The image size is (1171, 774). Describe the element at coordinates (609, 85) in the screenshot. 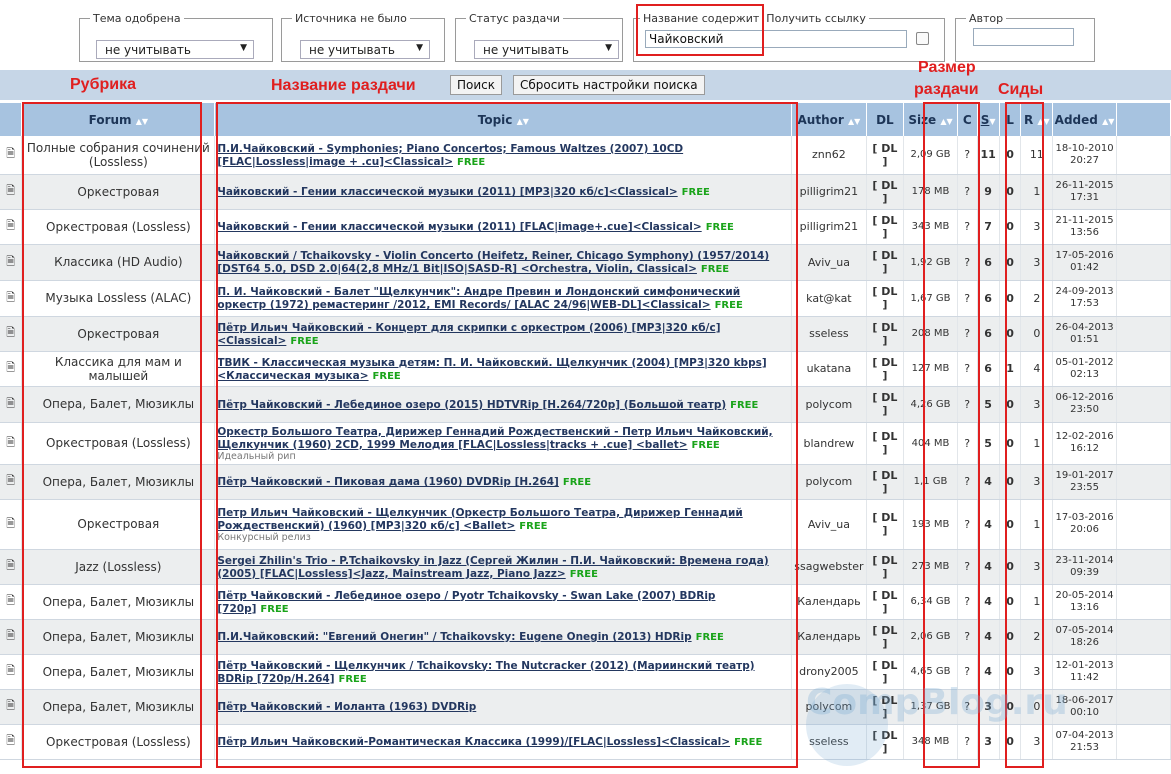

I see `reset-search-button: Сбросить настройки поиска` at that location.